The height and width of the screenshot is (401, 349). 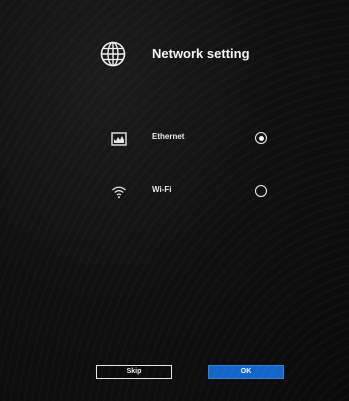 What do you see at coordinates (119, 139) in the screenshot?
I see `ethernet-icon` at bounding box center [119, 139].